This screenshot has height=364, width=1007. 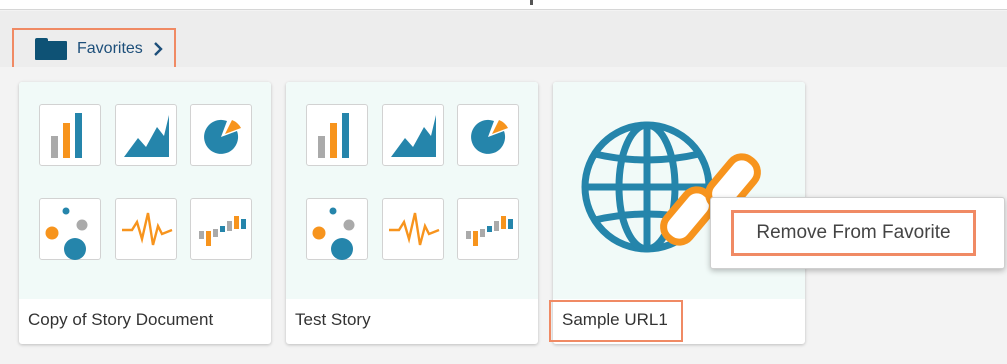 I want to click on card-name: Copy of Story Document, so click(x=121, y=319).